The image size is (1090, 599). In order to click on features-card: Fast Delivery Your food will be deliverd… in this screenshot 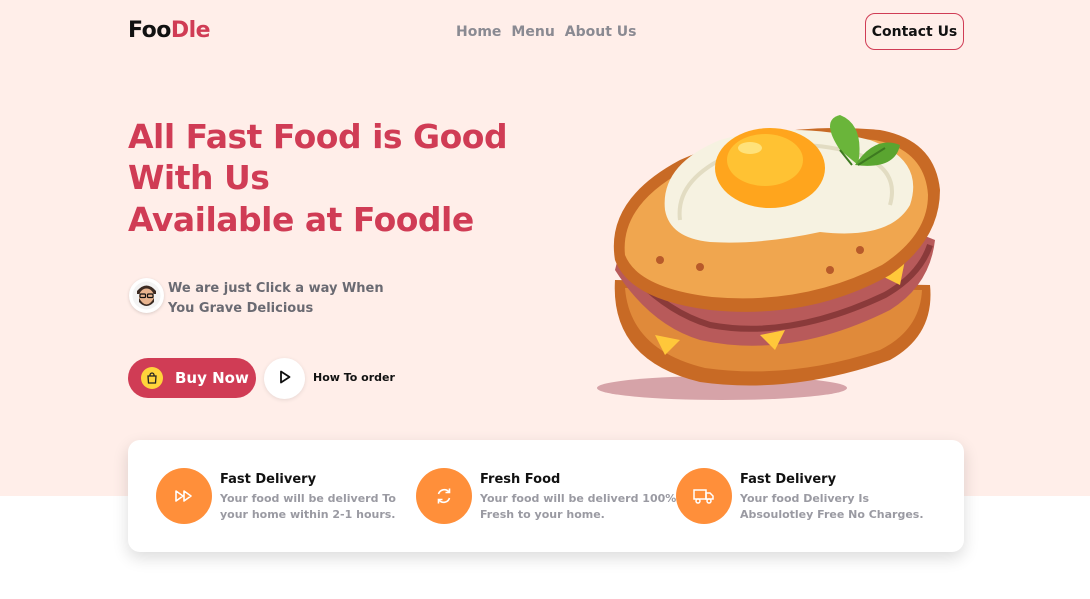, I will do `click(546, 496)`.